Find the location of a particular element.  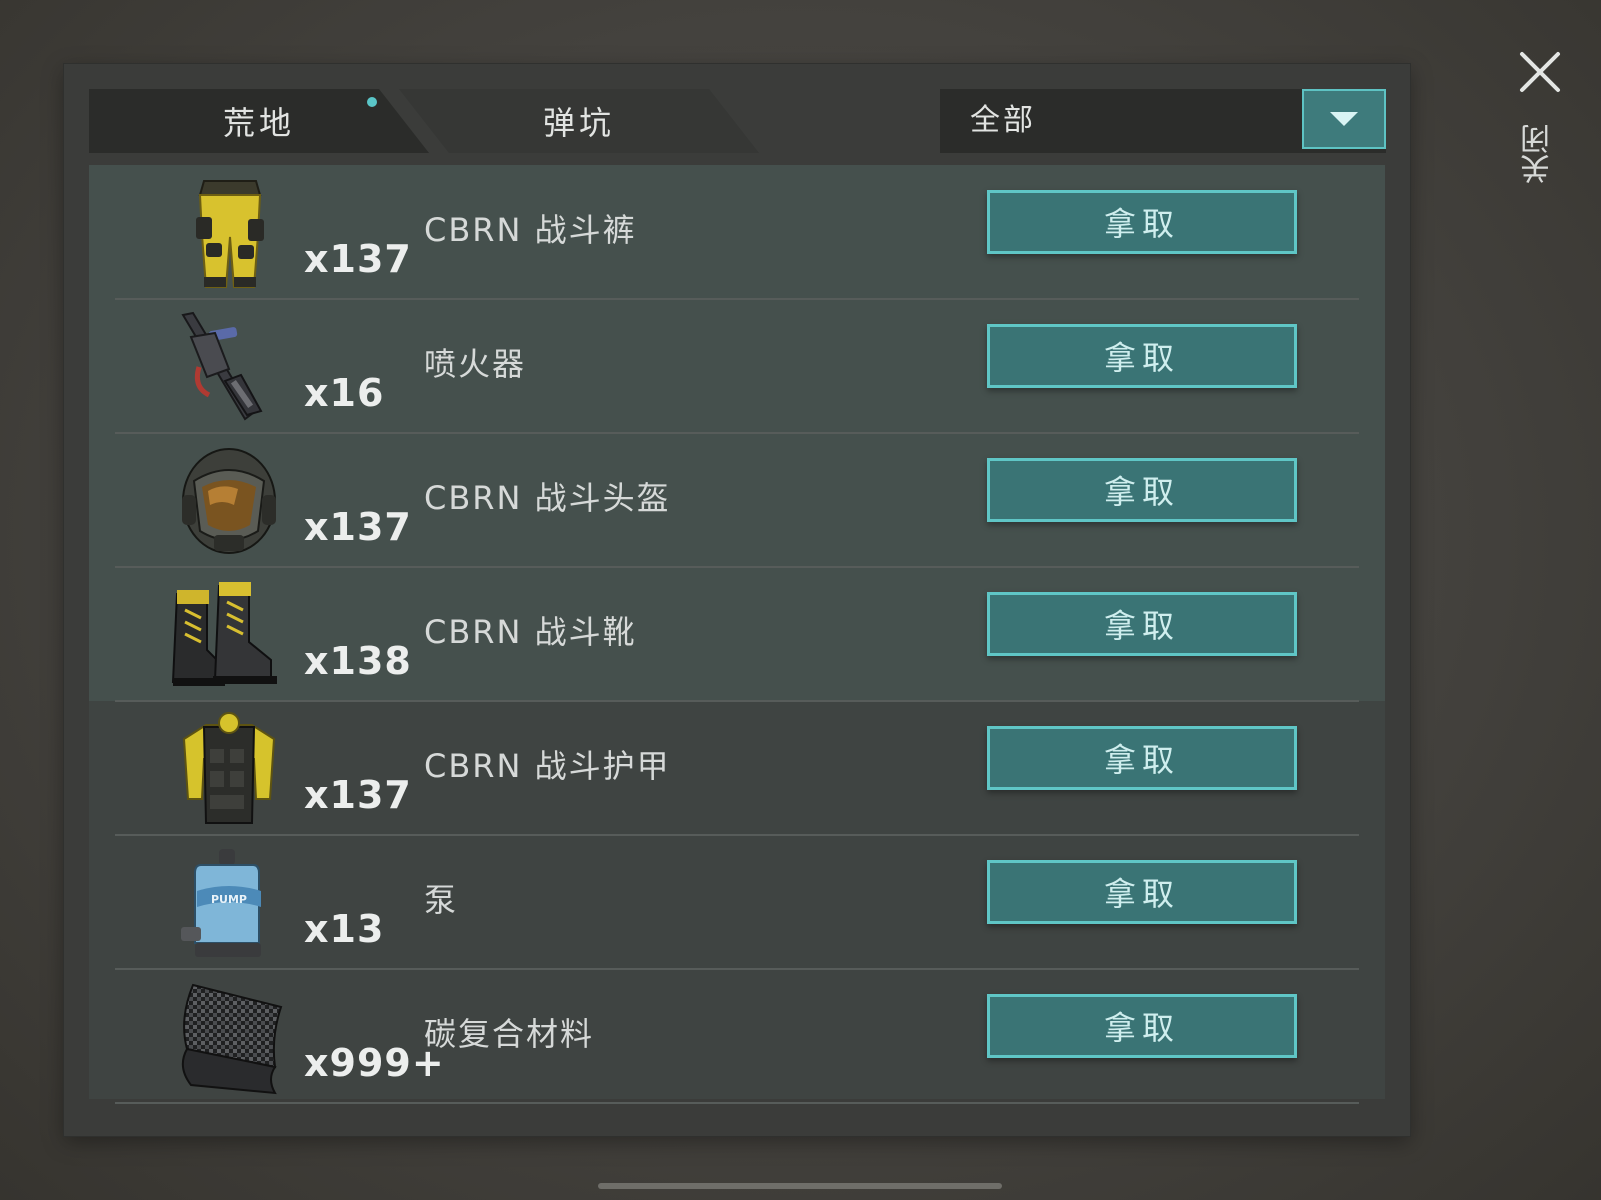

tab-wasteland-label: 荒地 is located at coordinates (258, 123).